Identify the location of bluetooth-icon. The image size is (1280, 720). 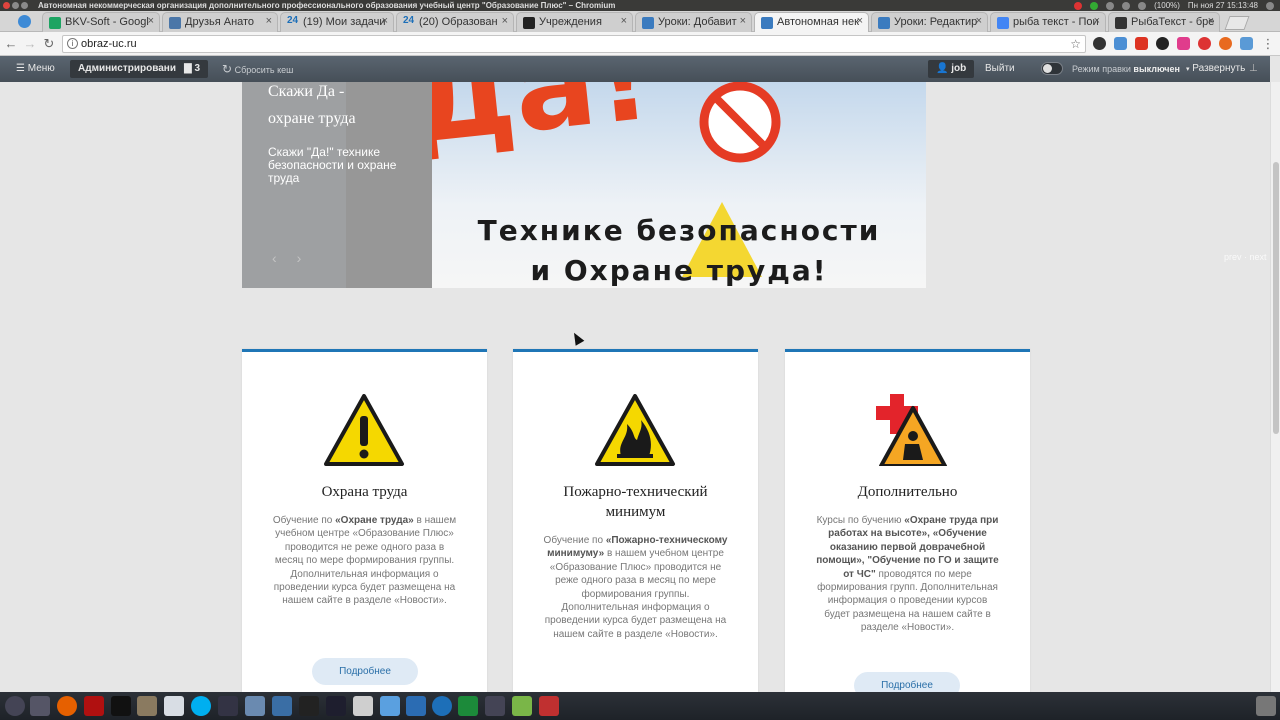
(1126, 5).